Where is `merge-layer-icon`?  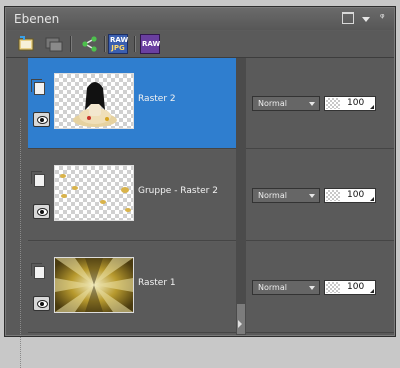 merge-layer-icon is located at coordinates (54, 44).